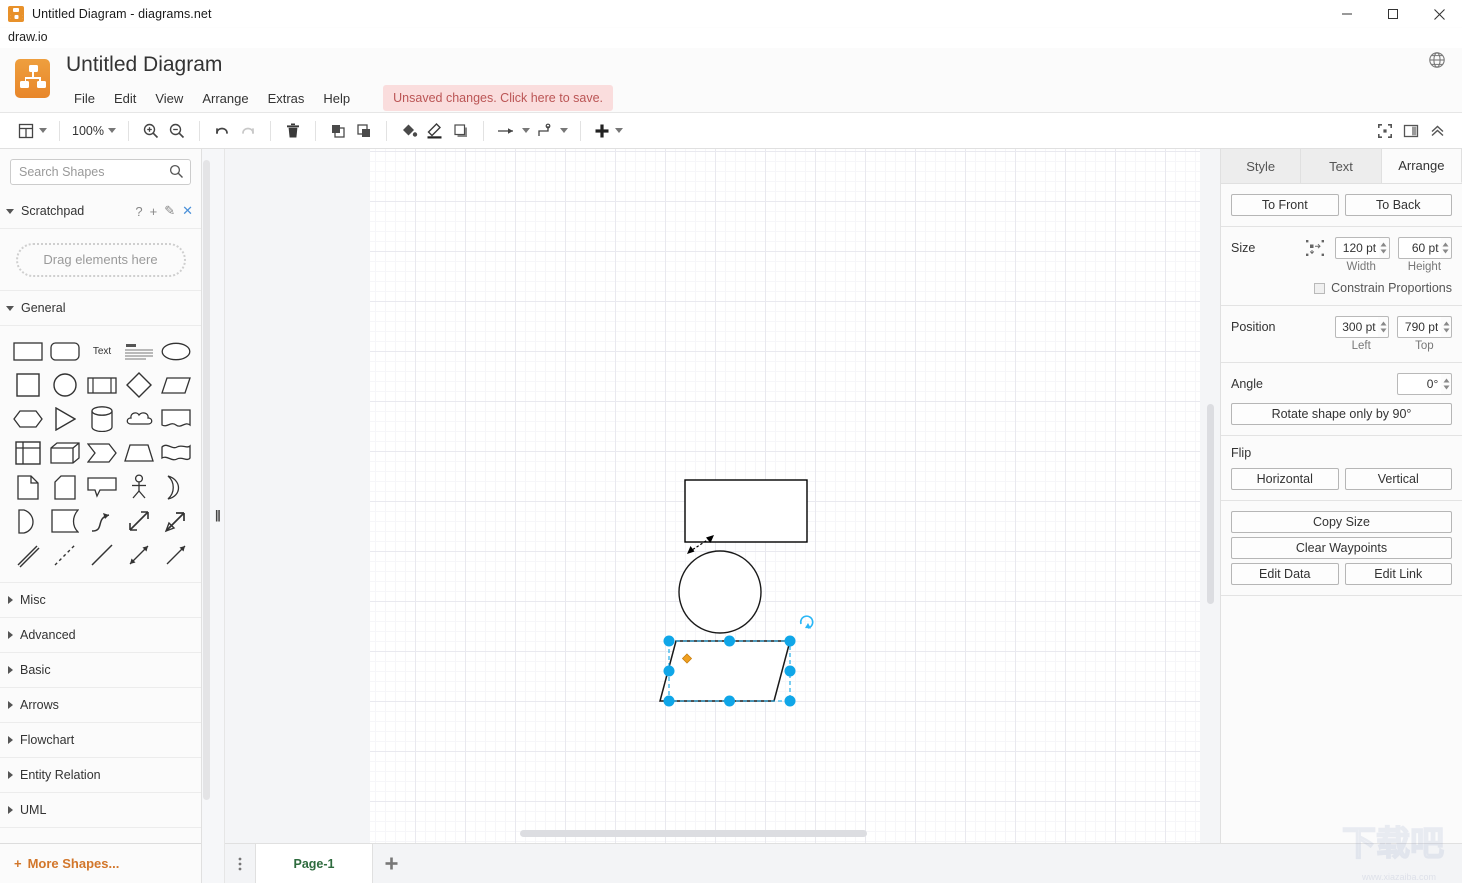 The height and width of the screenshot is (883, 1462). What do you see at coordinates (102, 487) in the screenshot?
I see `shape-callout` at bounding box center [102, 487].